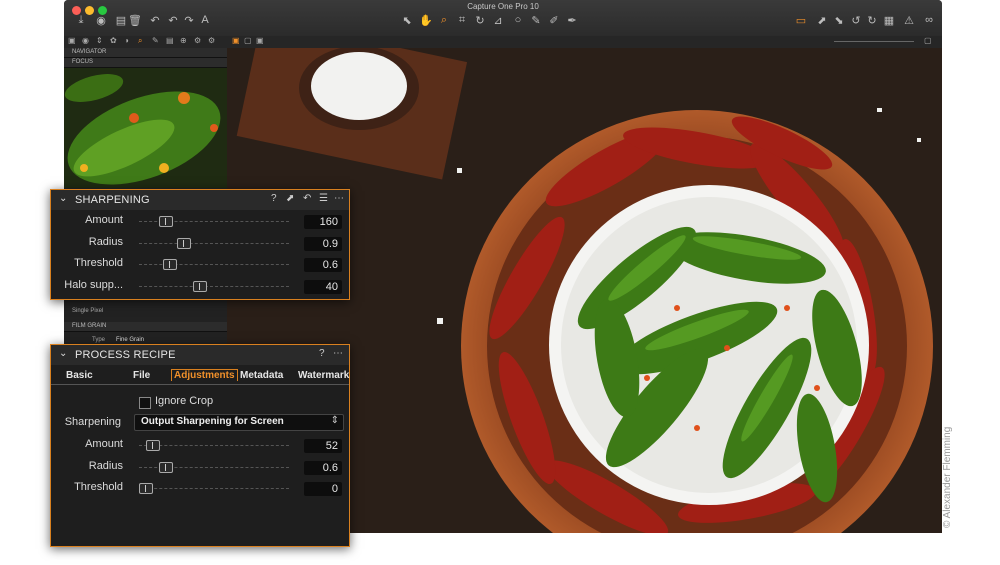 This screenshot has width=1000, height=565. Describe the element at coordinates (126, 40) in the screenshot. I see `exposure-tab-icon: ◑` at that location.